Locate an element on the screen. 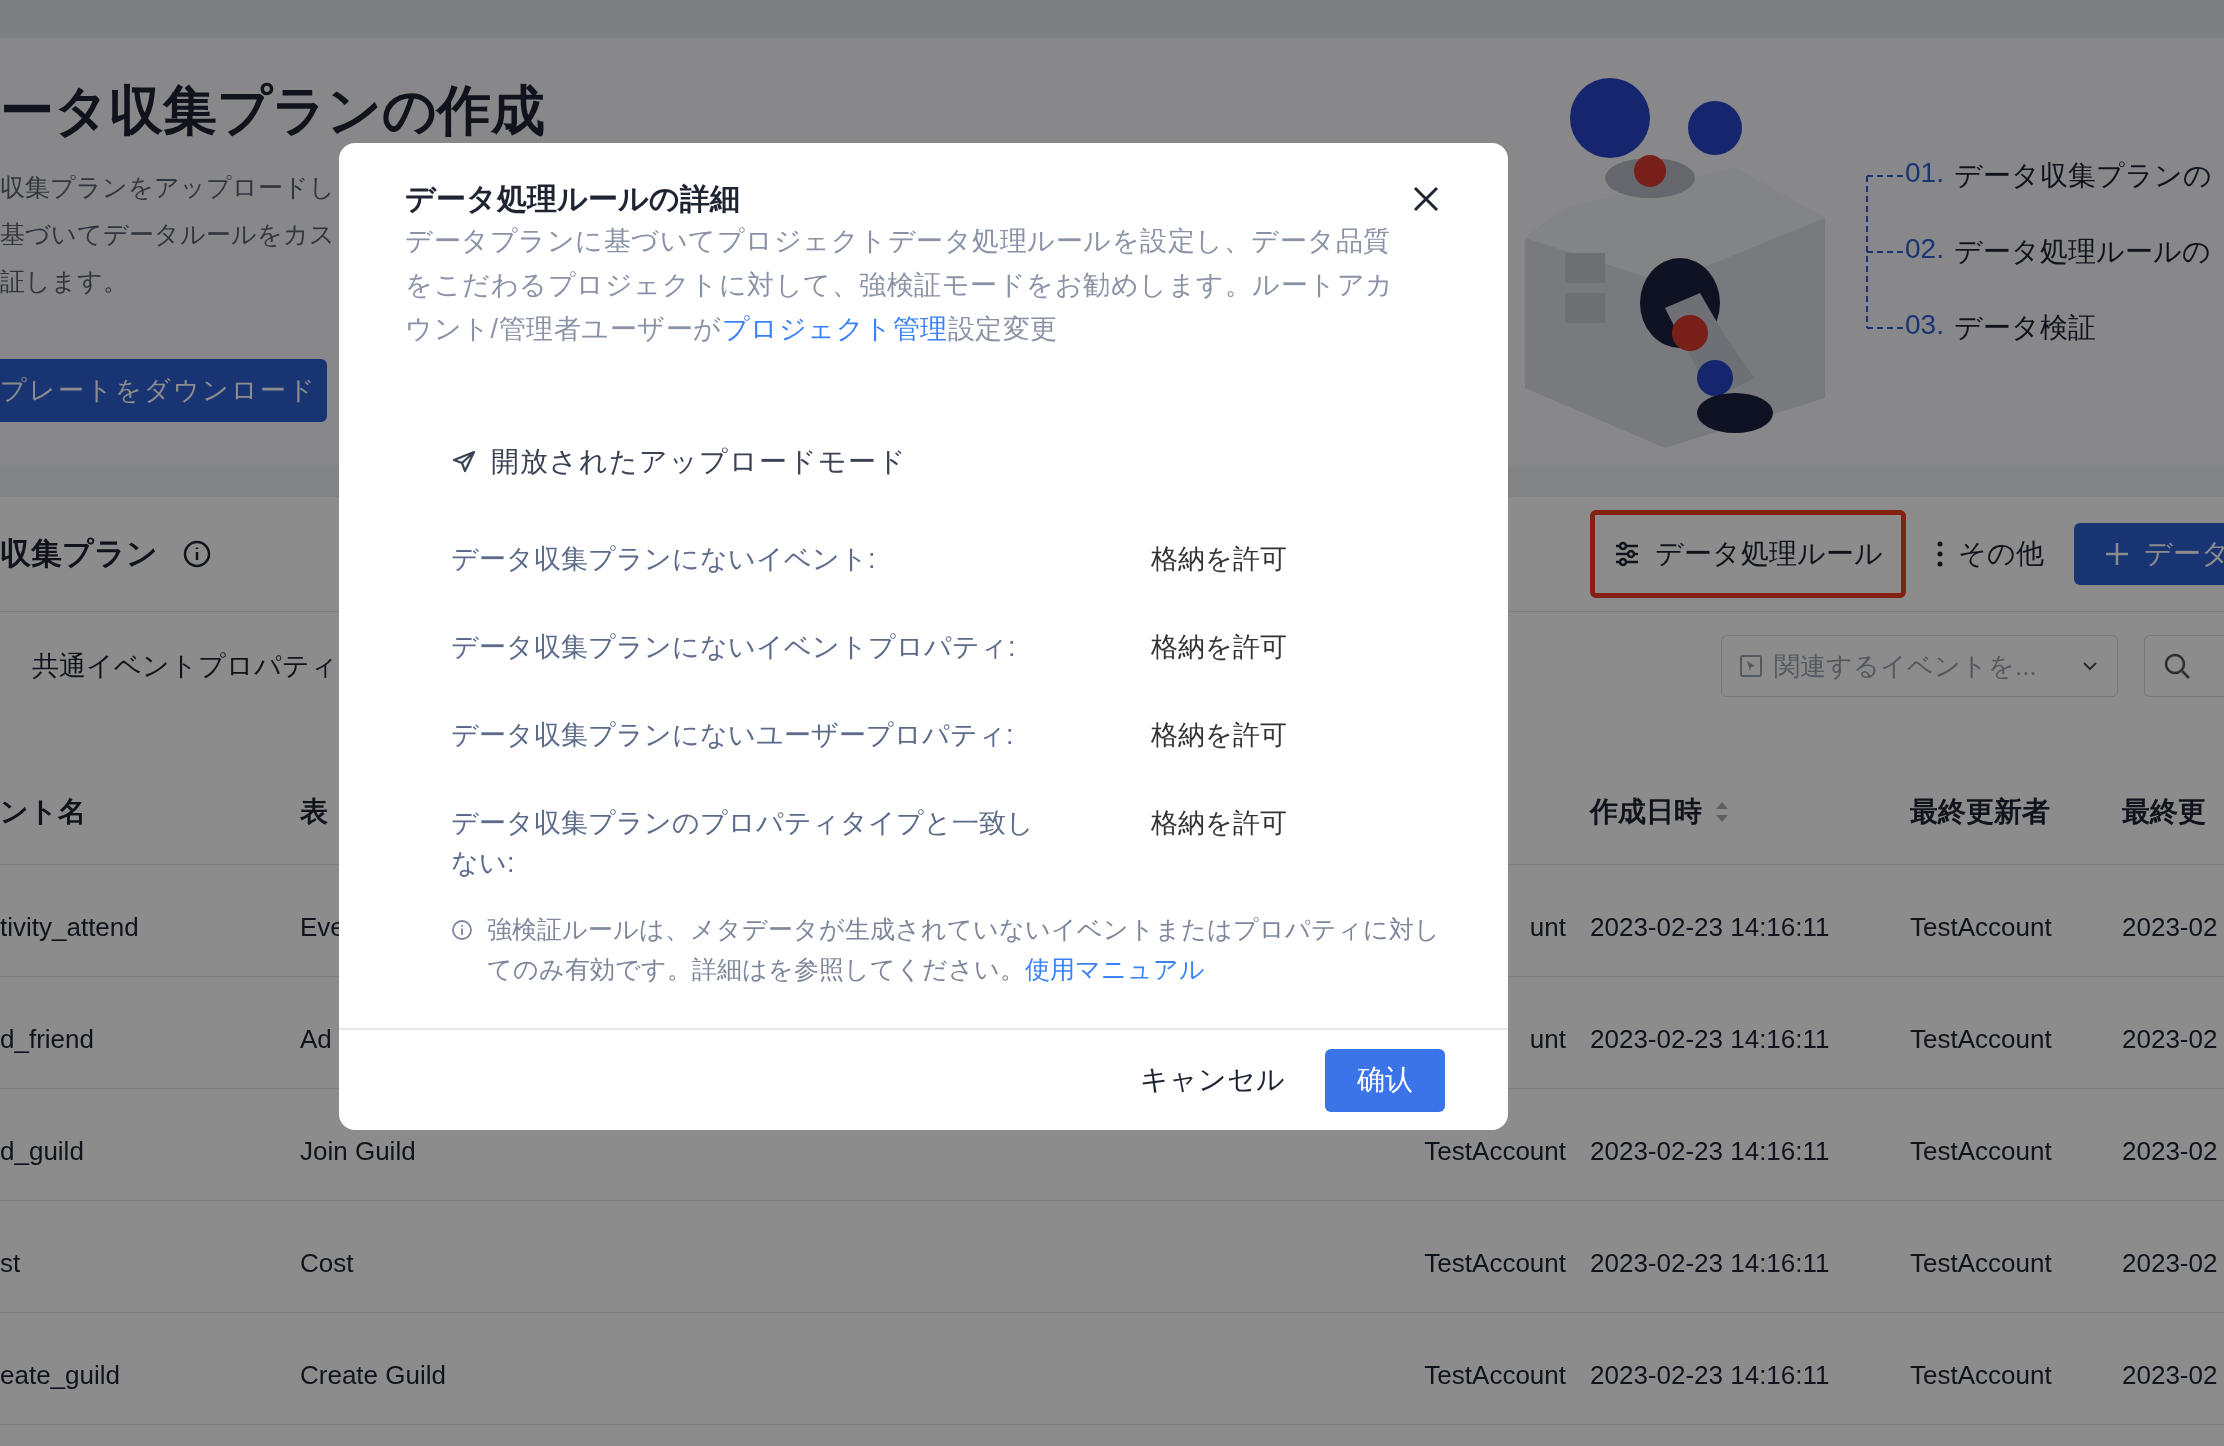  search-button is located at coordinates (2184, 666).